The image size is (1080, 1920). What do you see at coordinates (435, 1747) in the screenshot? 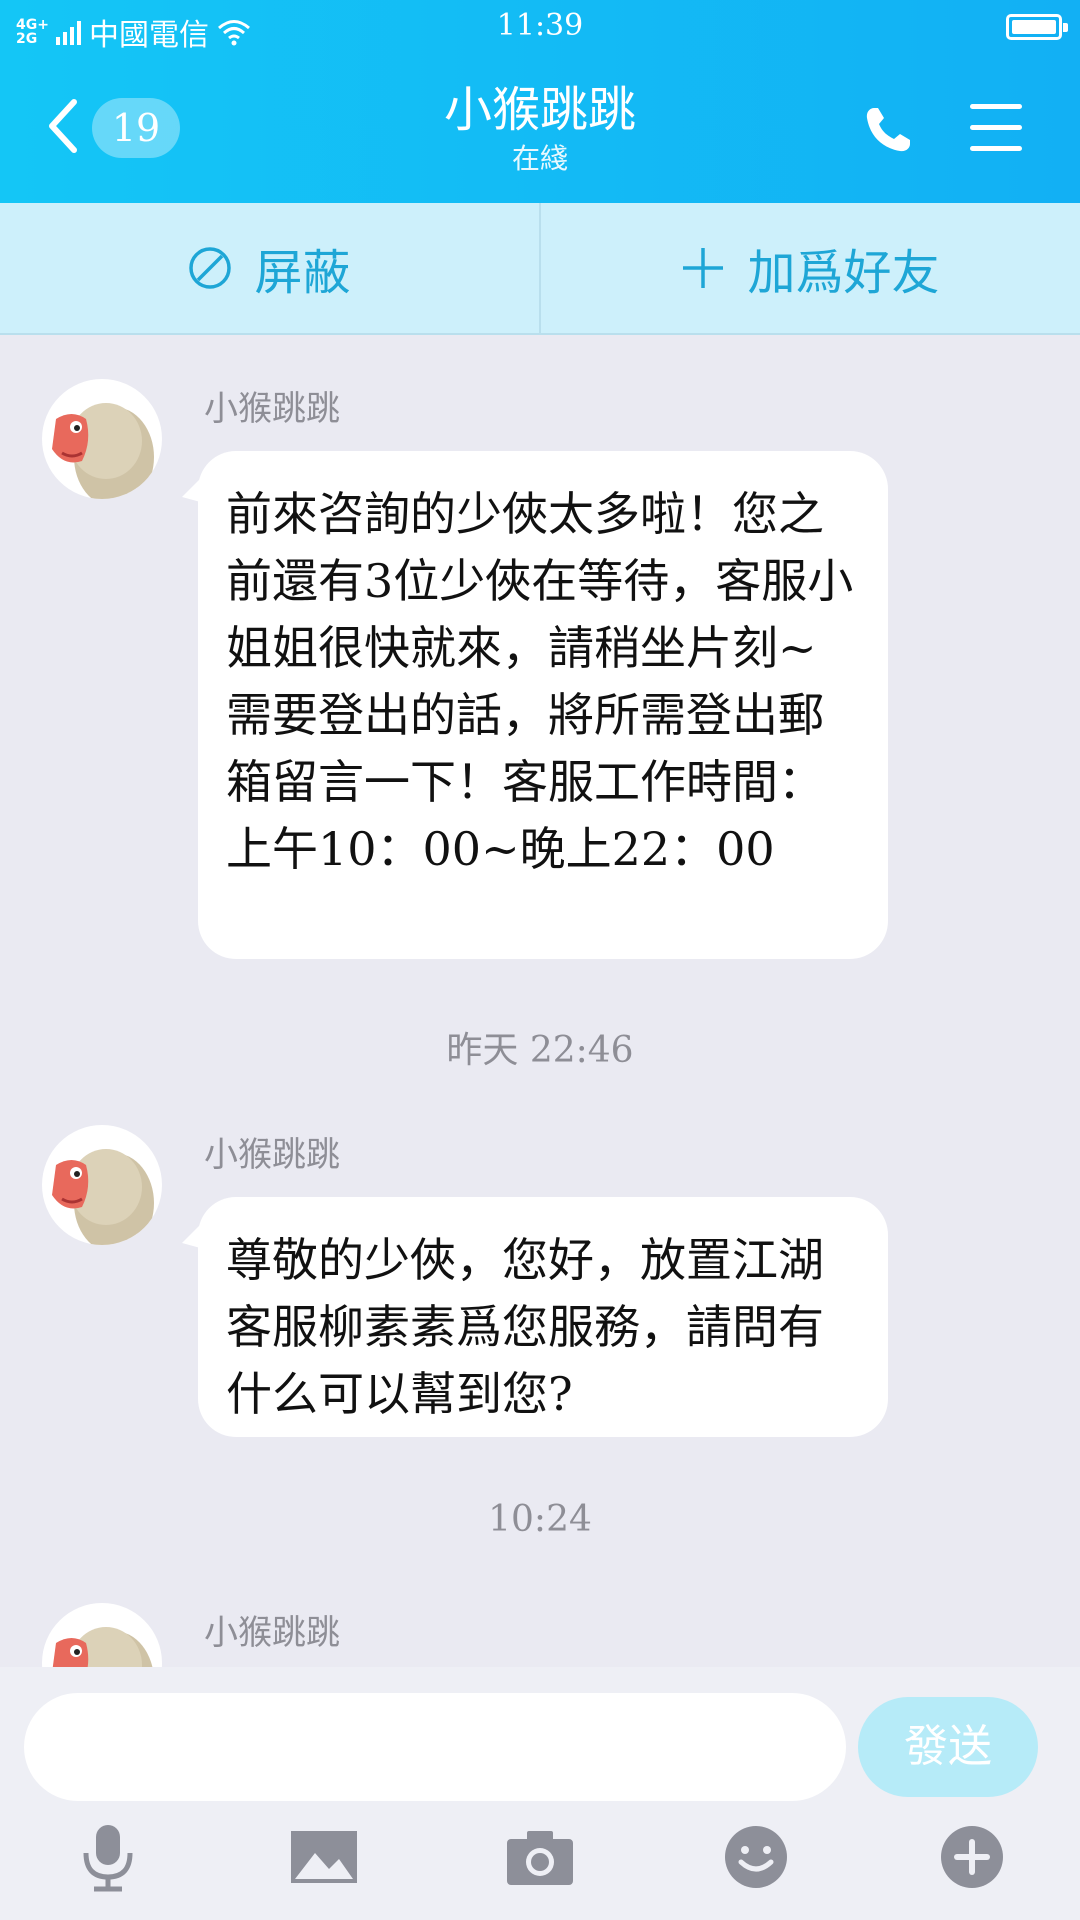
I see `message-input` at bounding box center [435, 1747].